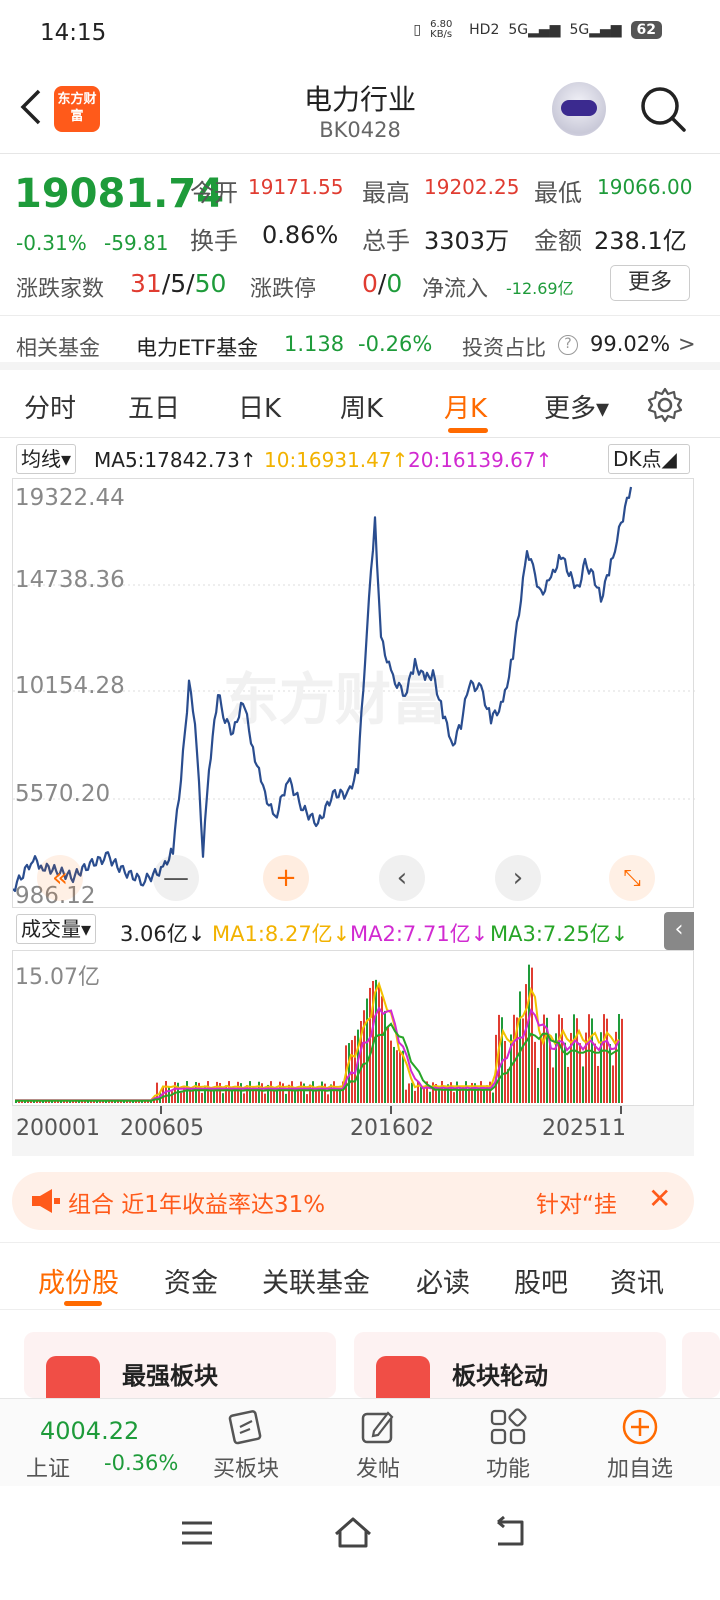  Describe the element at coordinates (353, 1533) in the screenshot. I see `home-icon` at that location.